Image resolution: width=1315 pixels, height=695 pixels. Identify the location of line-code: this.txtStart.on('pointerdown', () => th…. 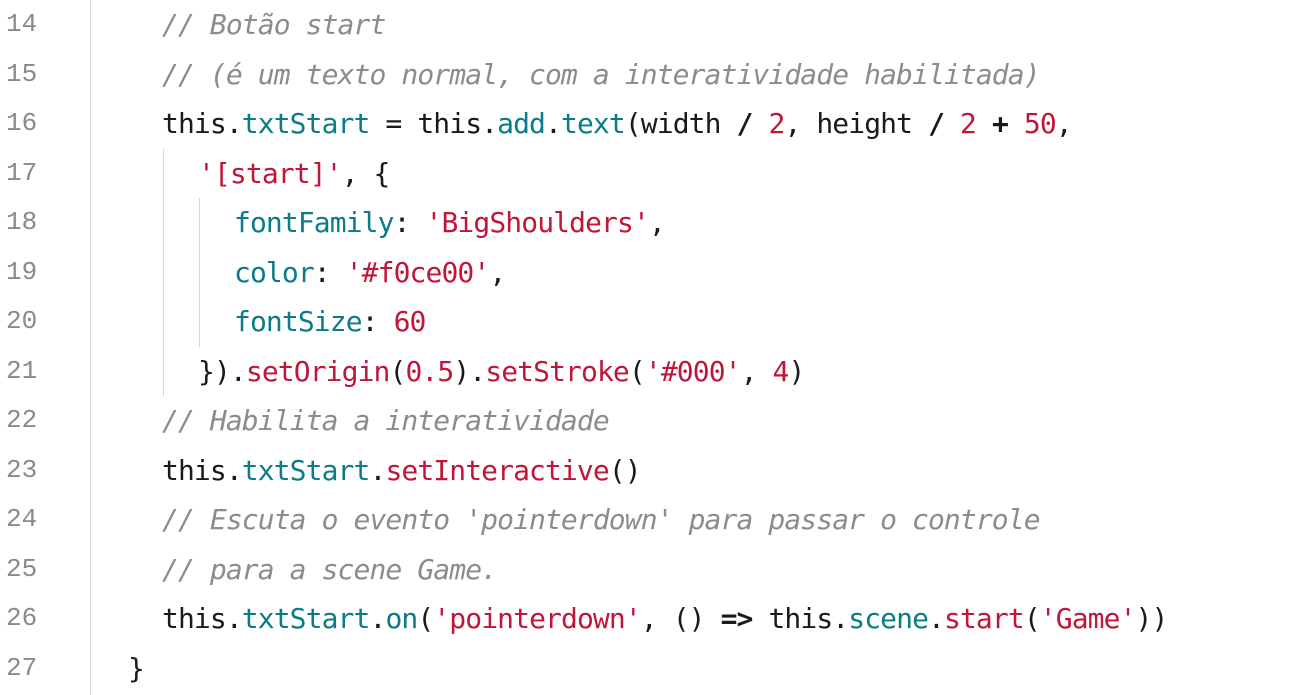
(665, 619).